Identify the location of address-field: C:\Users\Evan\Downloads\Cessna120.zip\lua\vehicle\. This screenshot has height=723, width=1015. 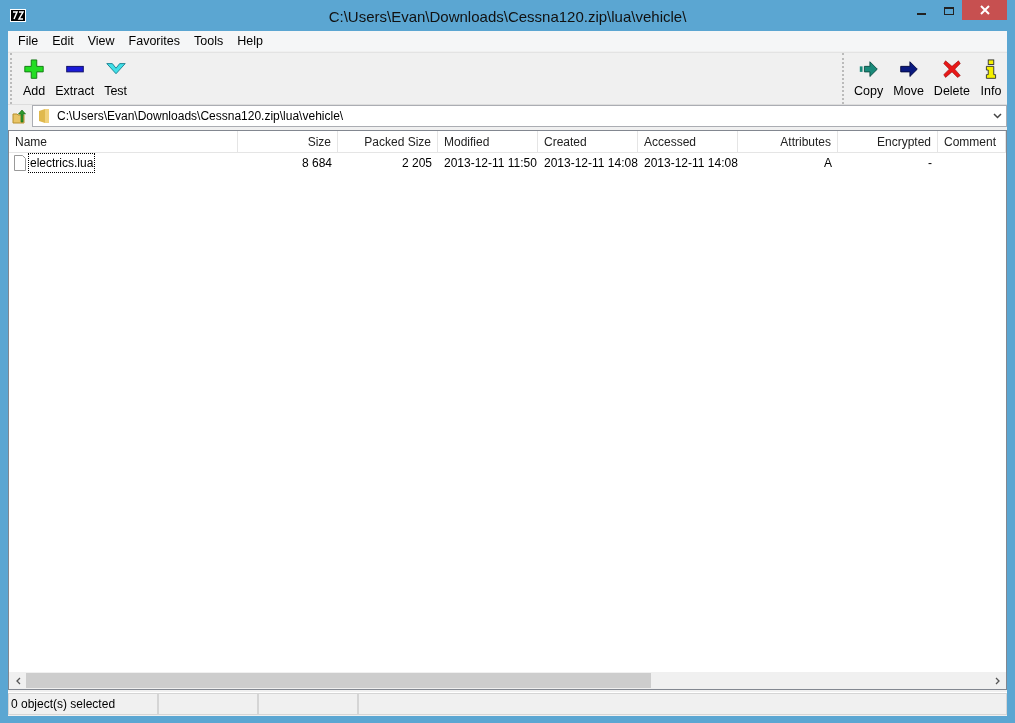
(519, 116).